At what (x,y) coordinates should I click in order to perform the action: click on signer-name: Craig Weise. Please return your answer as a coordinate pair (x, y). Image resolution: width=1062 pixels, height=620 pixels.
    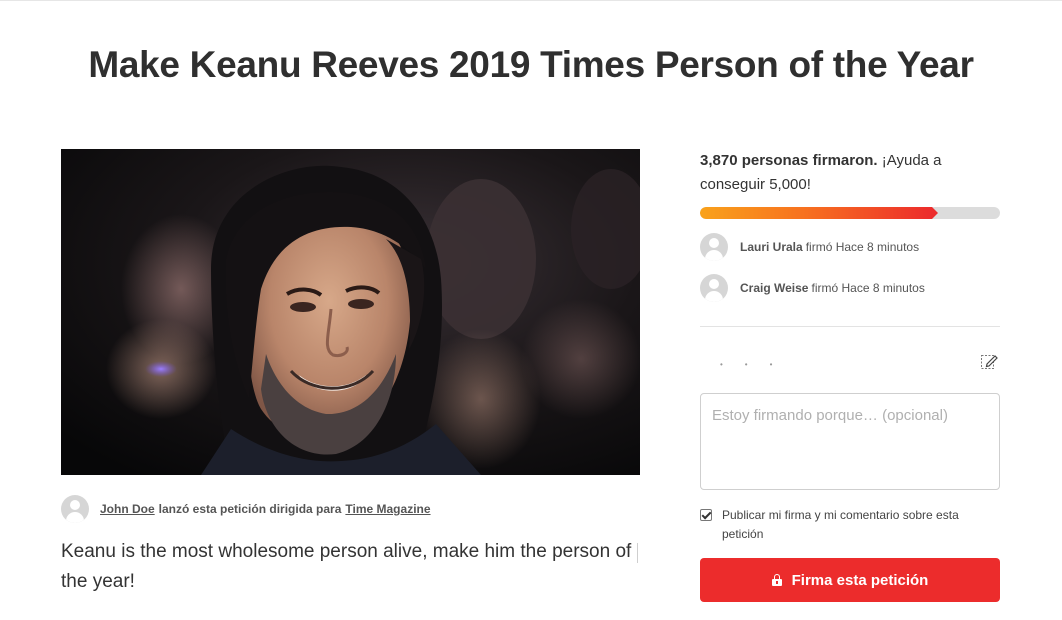
    Looking at the image, I should click on (774, 288).